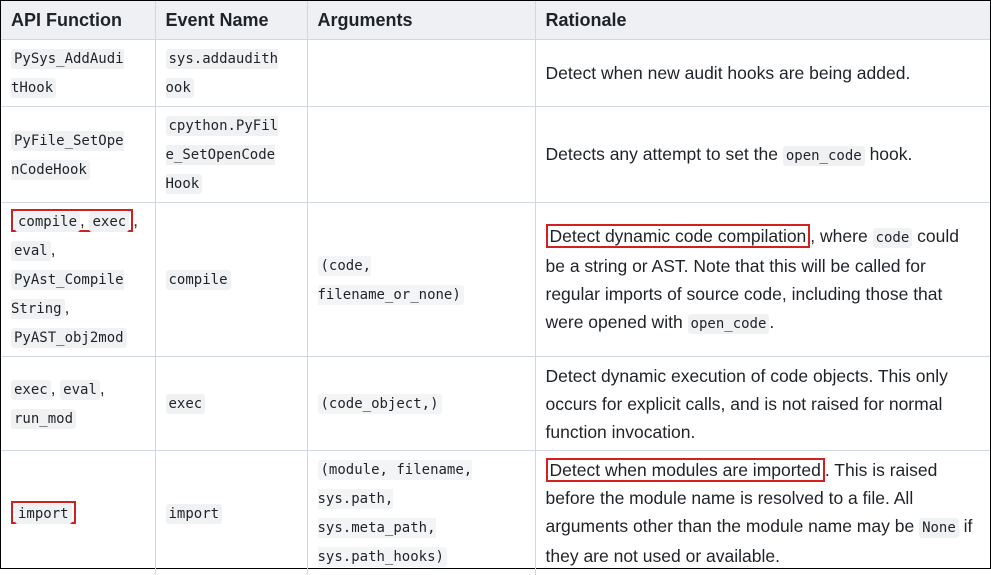  What do you see at coordinates (889, 154) in the screenshot?
I see `rationale-text: hook.` at bounding box center [889, 154].